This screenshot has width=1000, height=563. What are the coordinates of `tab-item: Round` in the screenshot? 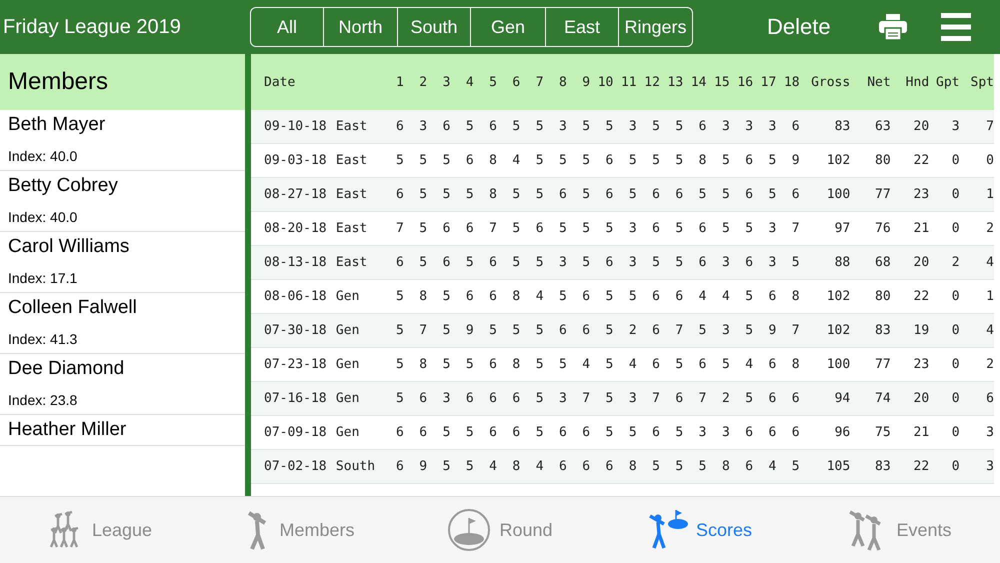 It's located at (500, 530).